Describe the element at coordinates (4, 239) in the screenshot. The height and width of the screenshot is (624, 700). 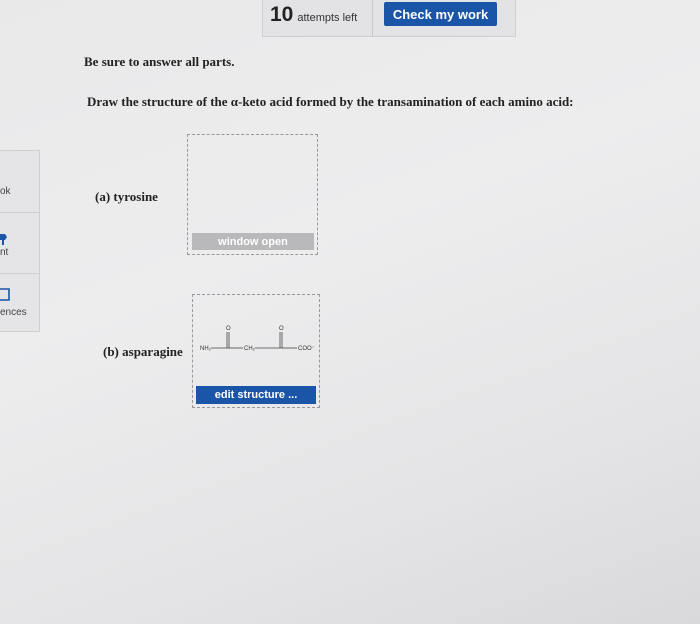
I see `print-icon` at that location.